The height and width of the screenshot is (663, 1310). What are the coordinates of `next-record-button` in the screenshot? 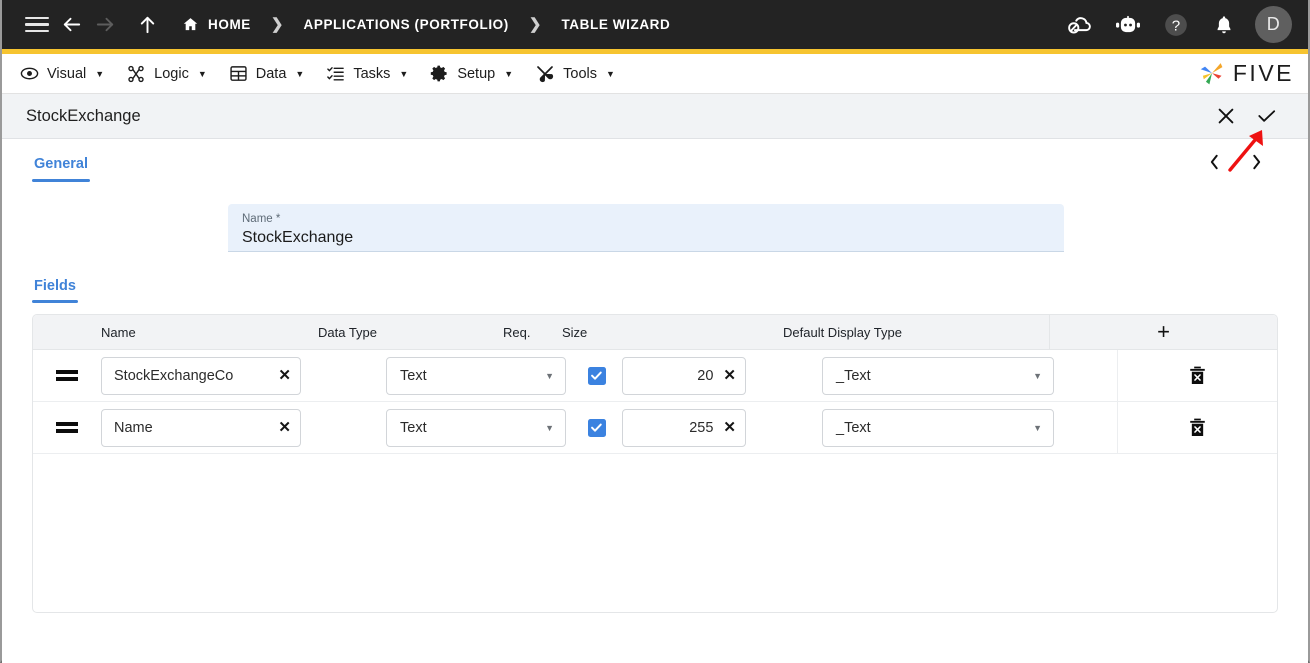 It's located at (1256, 162).